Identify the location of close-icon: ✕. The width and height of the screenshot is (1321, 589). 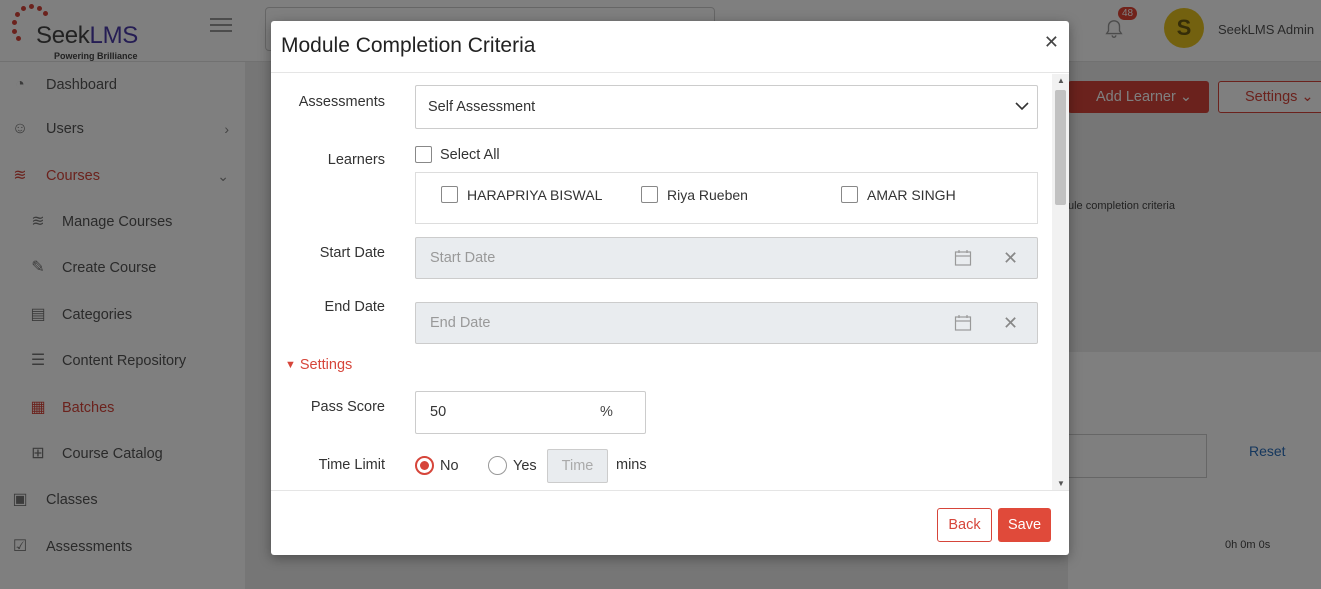
(1051, 42).